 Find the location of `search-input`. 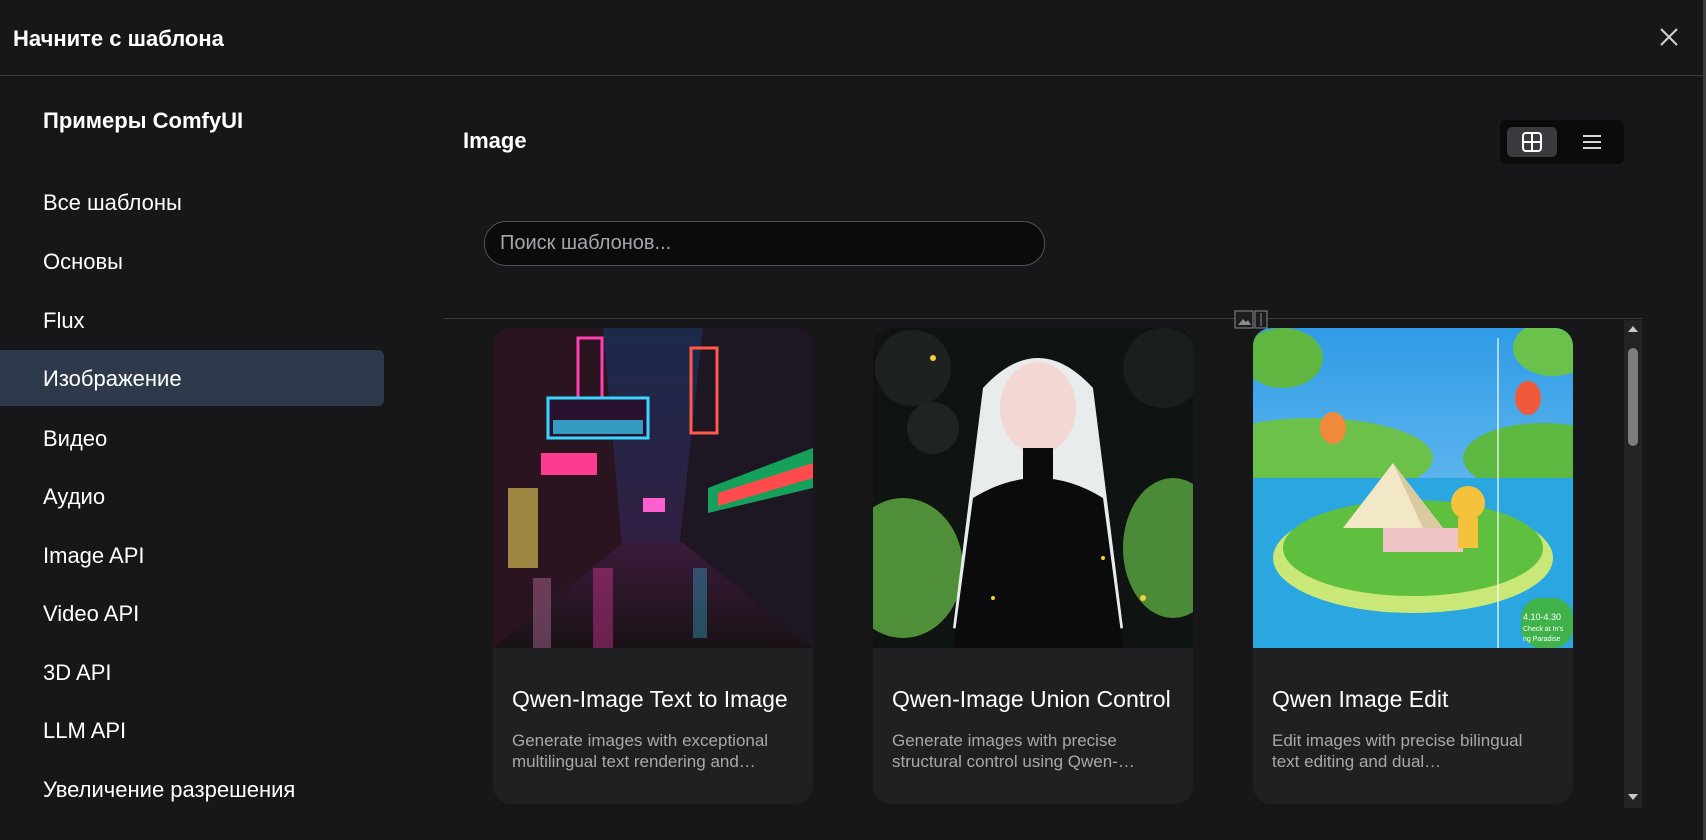

search-input is located at coordinates (765, 243).